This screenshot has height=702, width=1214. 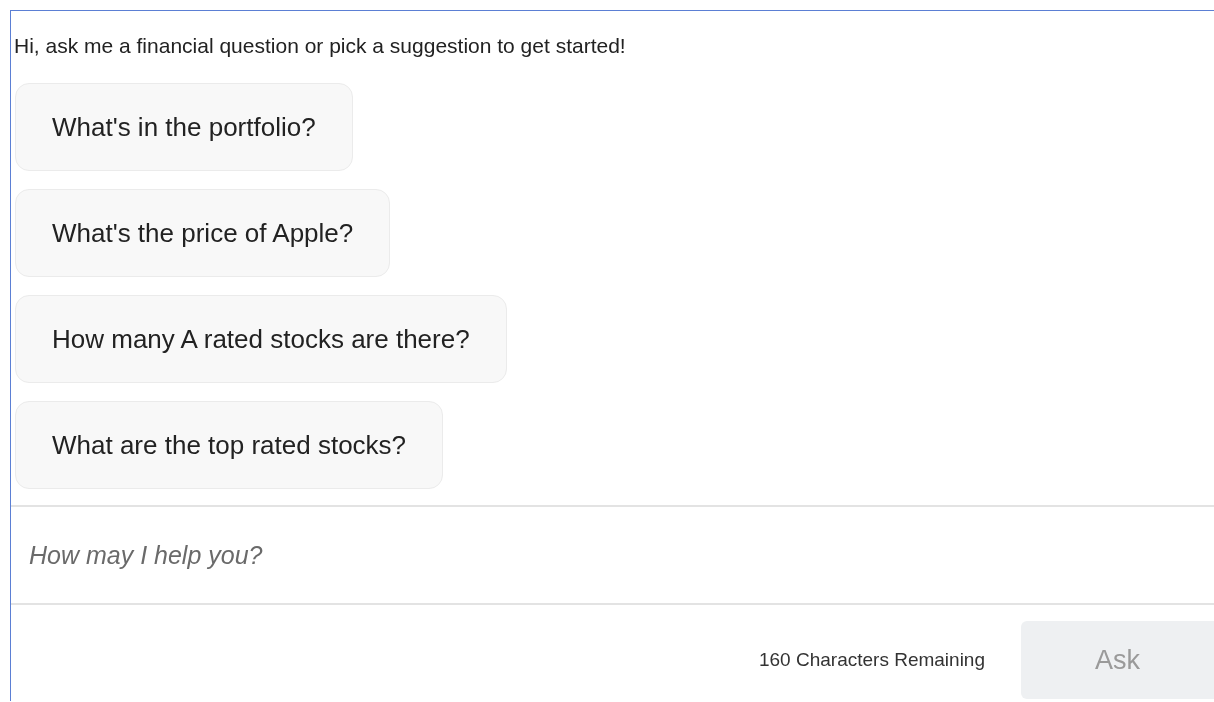 I want to click on suggestion-button: What's the price of Apple?, so click(x=203, y=233).